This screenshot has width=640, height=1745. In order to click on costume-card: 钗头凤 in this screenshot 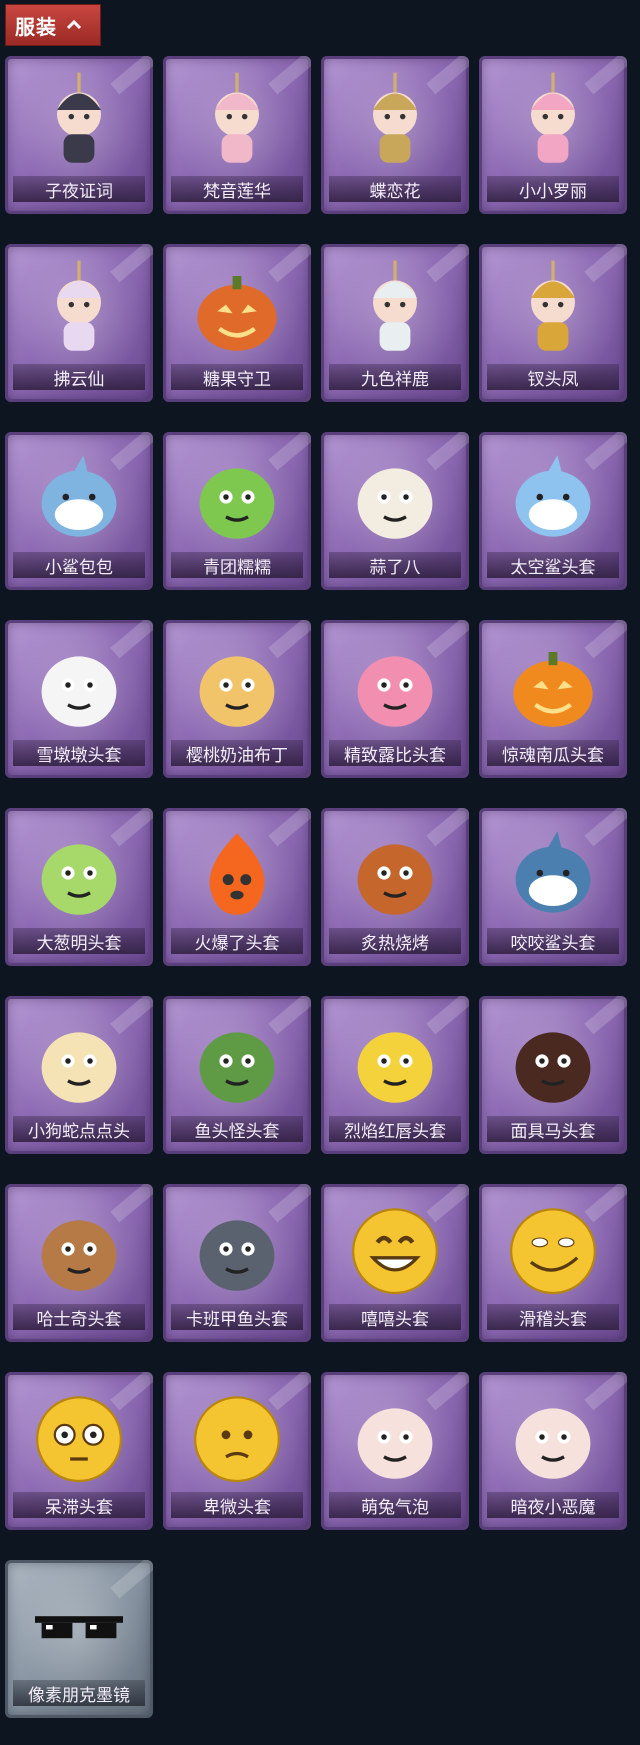, I will do `click(553, 323)`.